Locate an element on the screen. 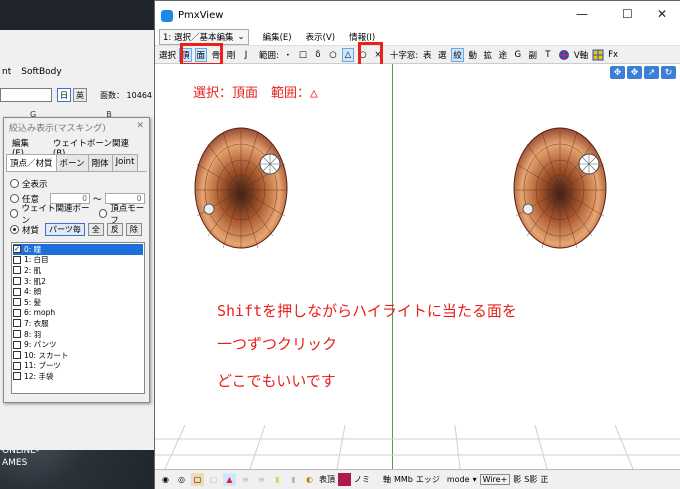  tab-vertex-material: 頂点／材質 is located at coordinates (31, 162).